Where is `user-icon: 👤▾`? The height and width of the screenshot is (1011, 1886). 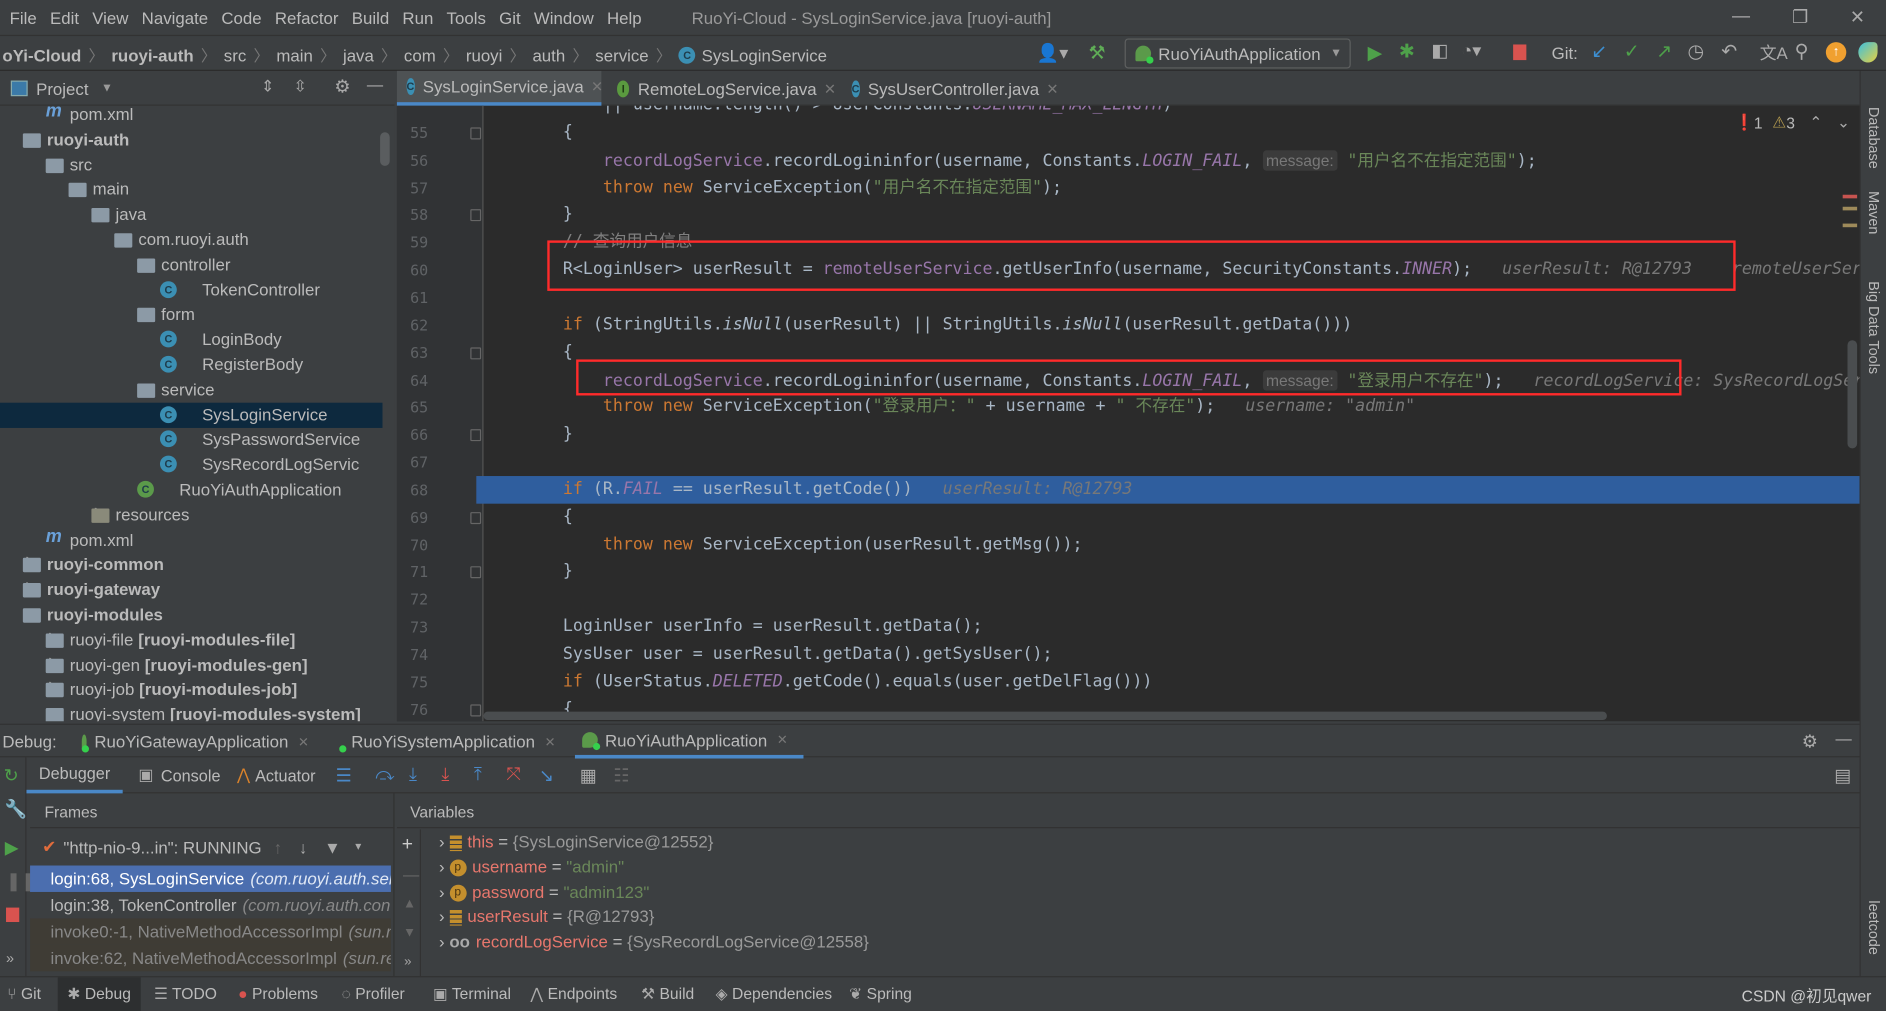
user-icon: 👤▾ is located at coordinates (1053, 52).